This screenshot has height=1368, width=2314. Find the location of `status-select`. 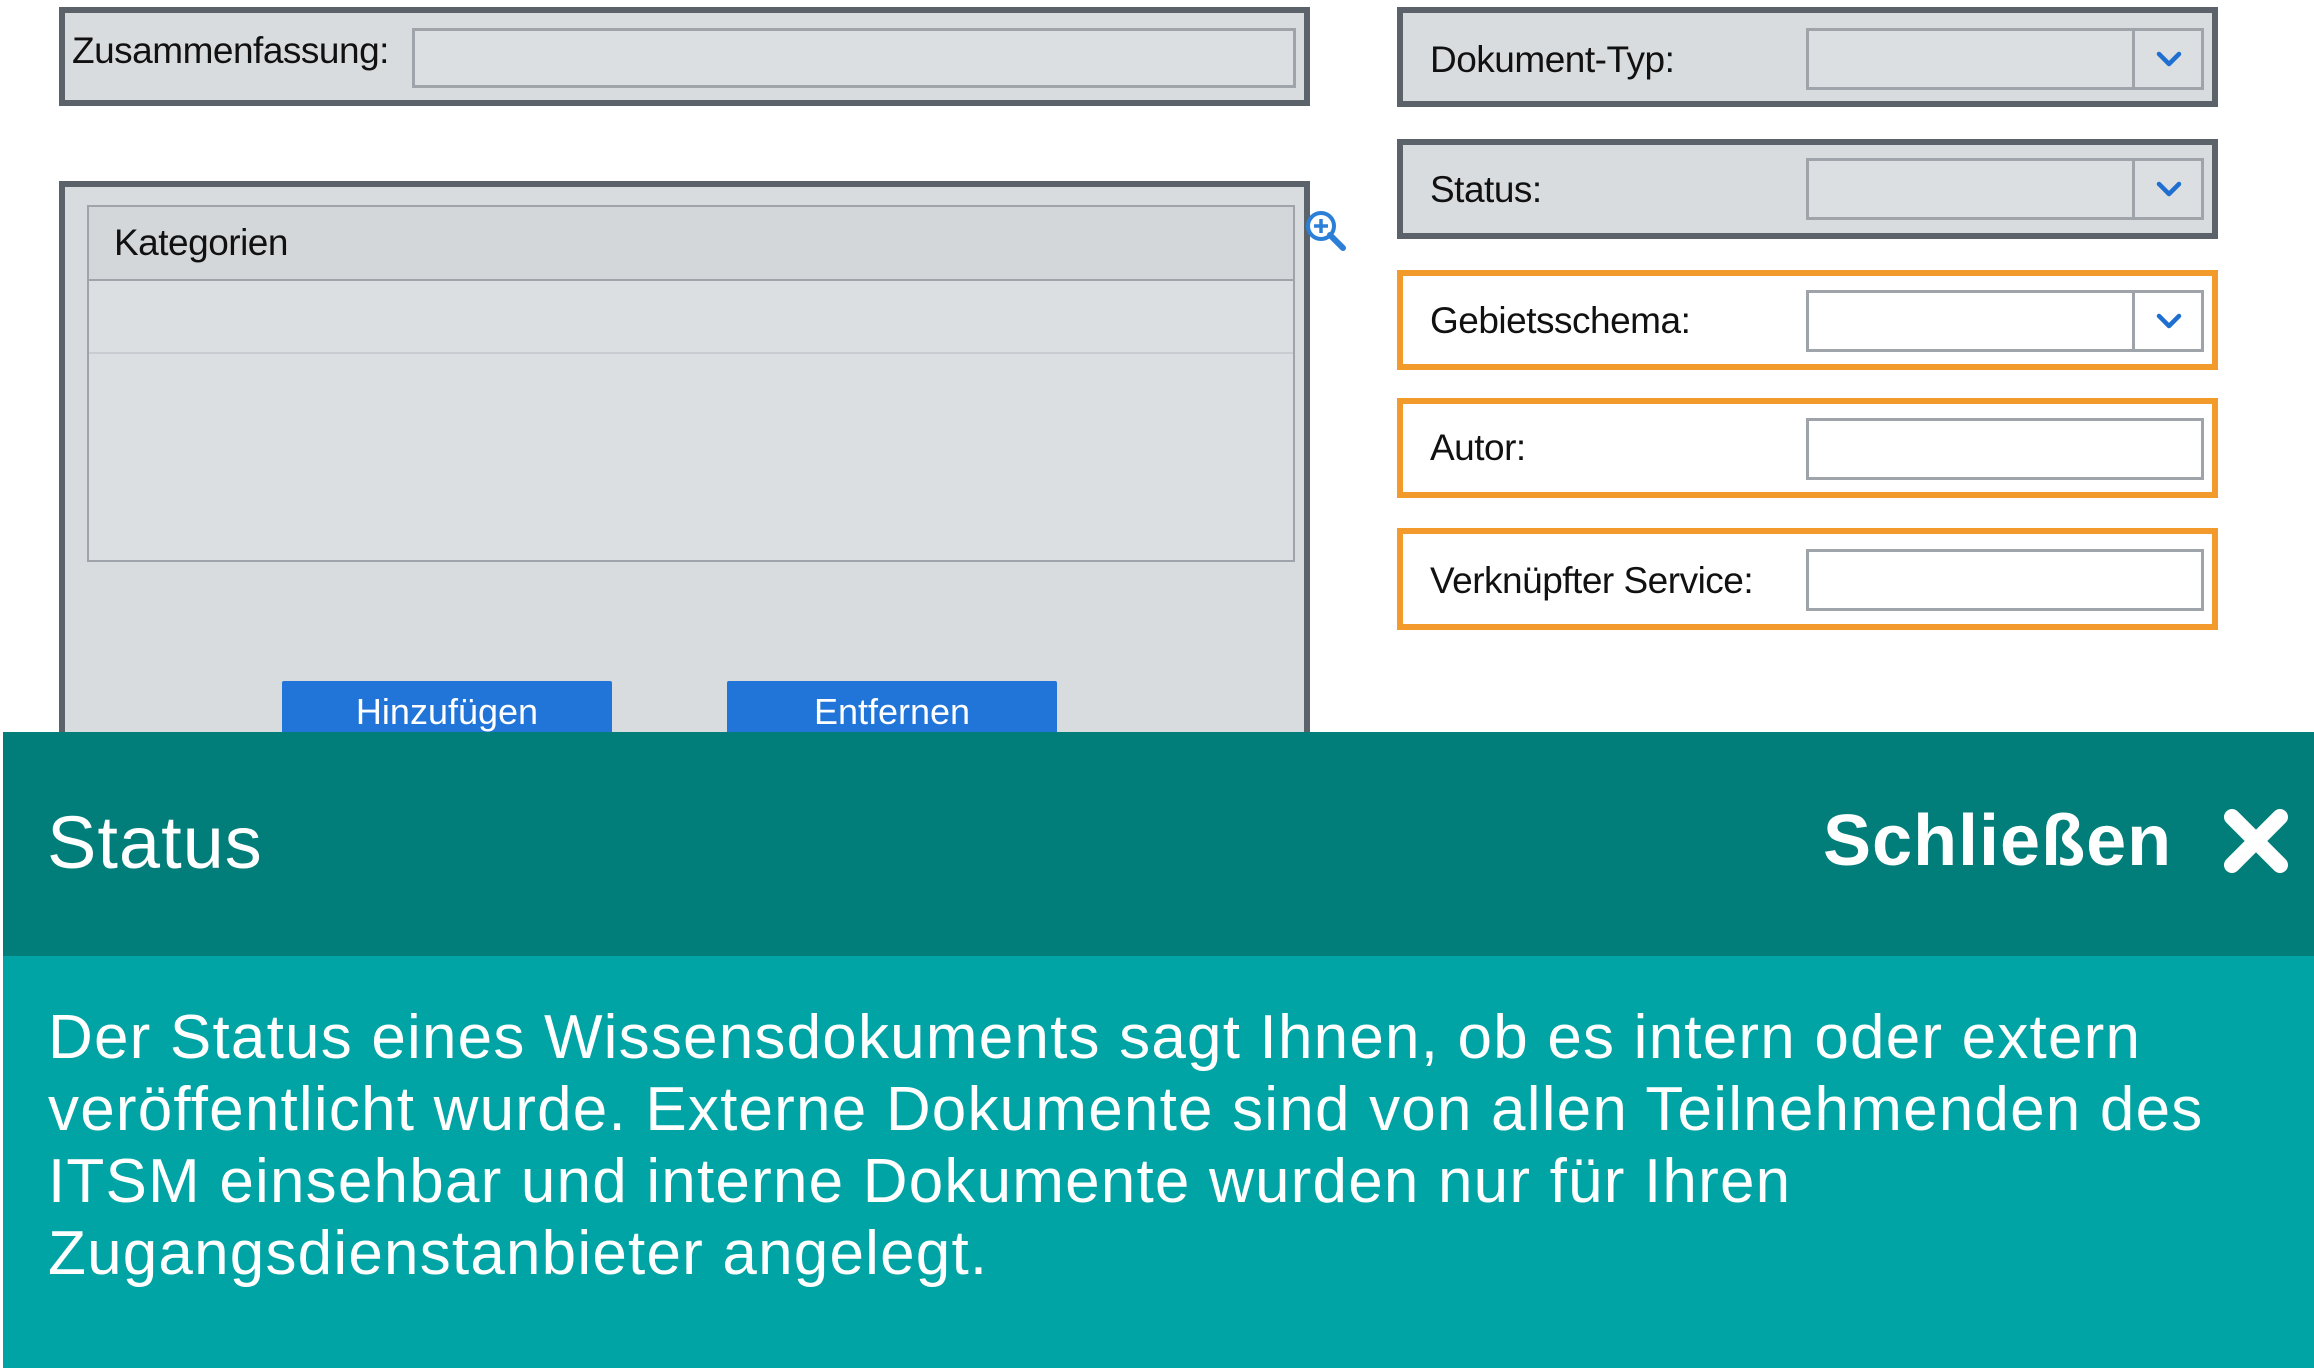

status-select is located at coordinates (2005, 189).